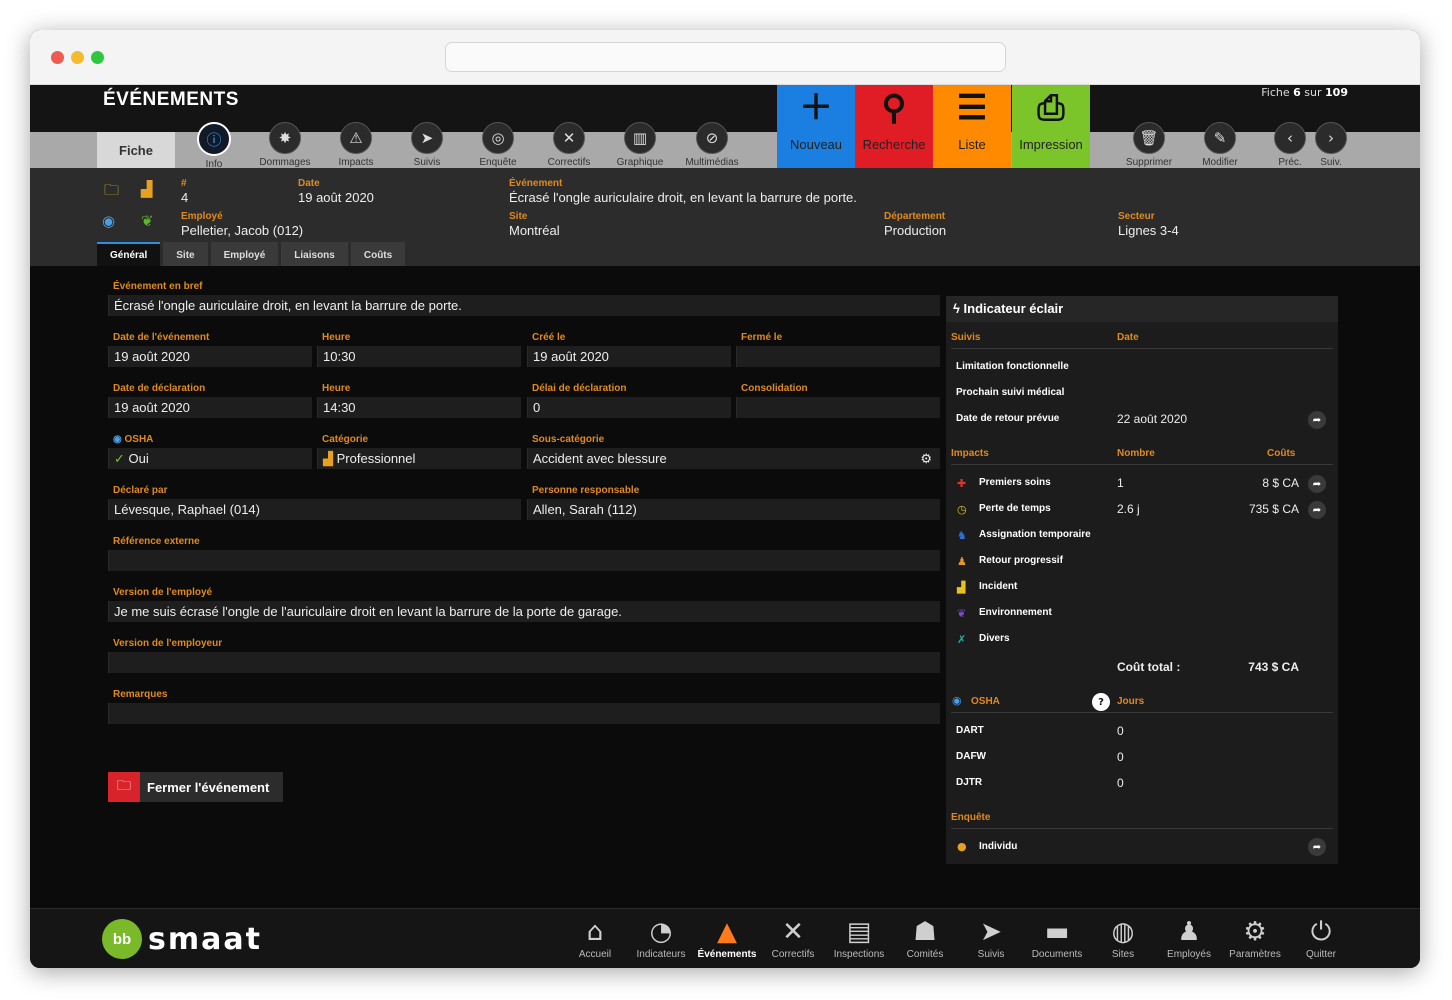 This screenshot has height=1000, width=1452. I want to click on date-value: 19 août 2020, so click(336, 197).